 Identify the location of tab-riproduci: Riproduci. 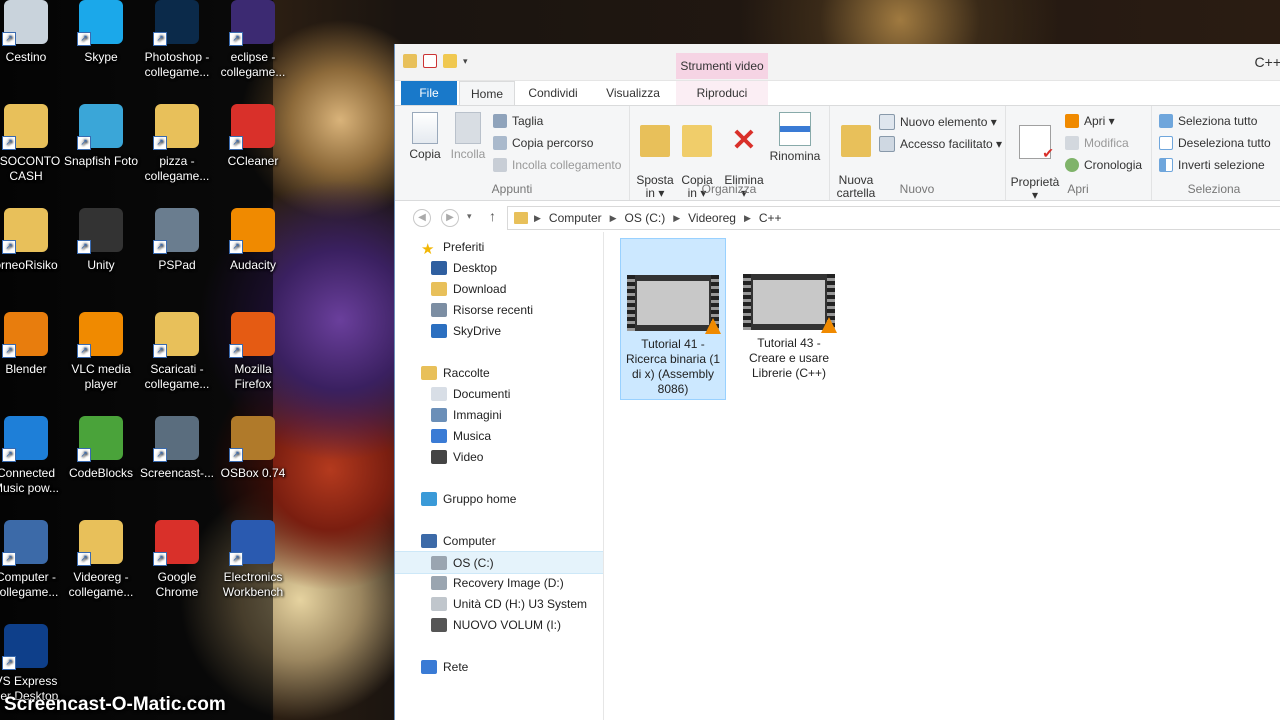
(722, 93).